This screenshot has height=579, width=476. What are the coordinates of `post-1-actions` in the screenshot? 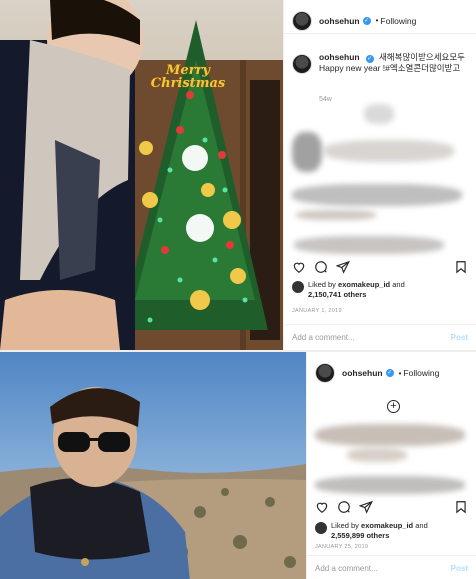 It's located at (380, 267).